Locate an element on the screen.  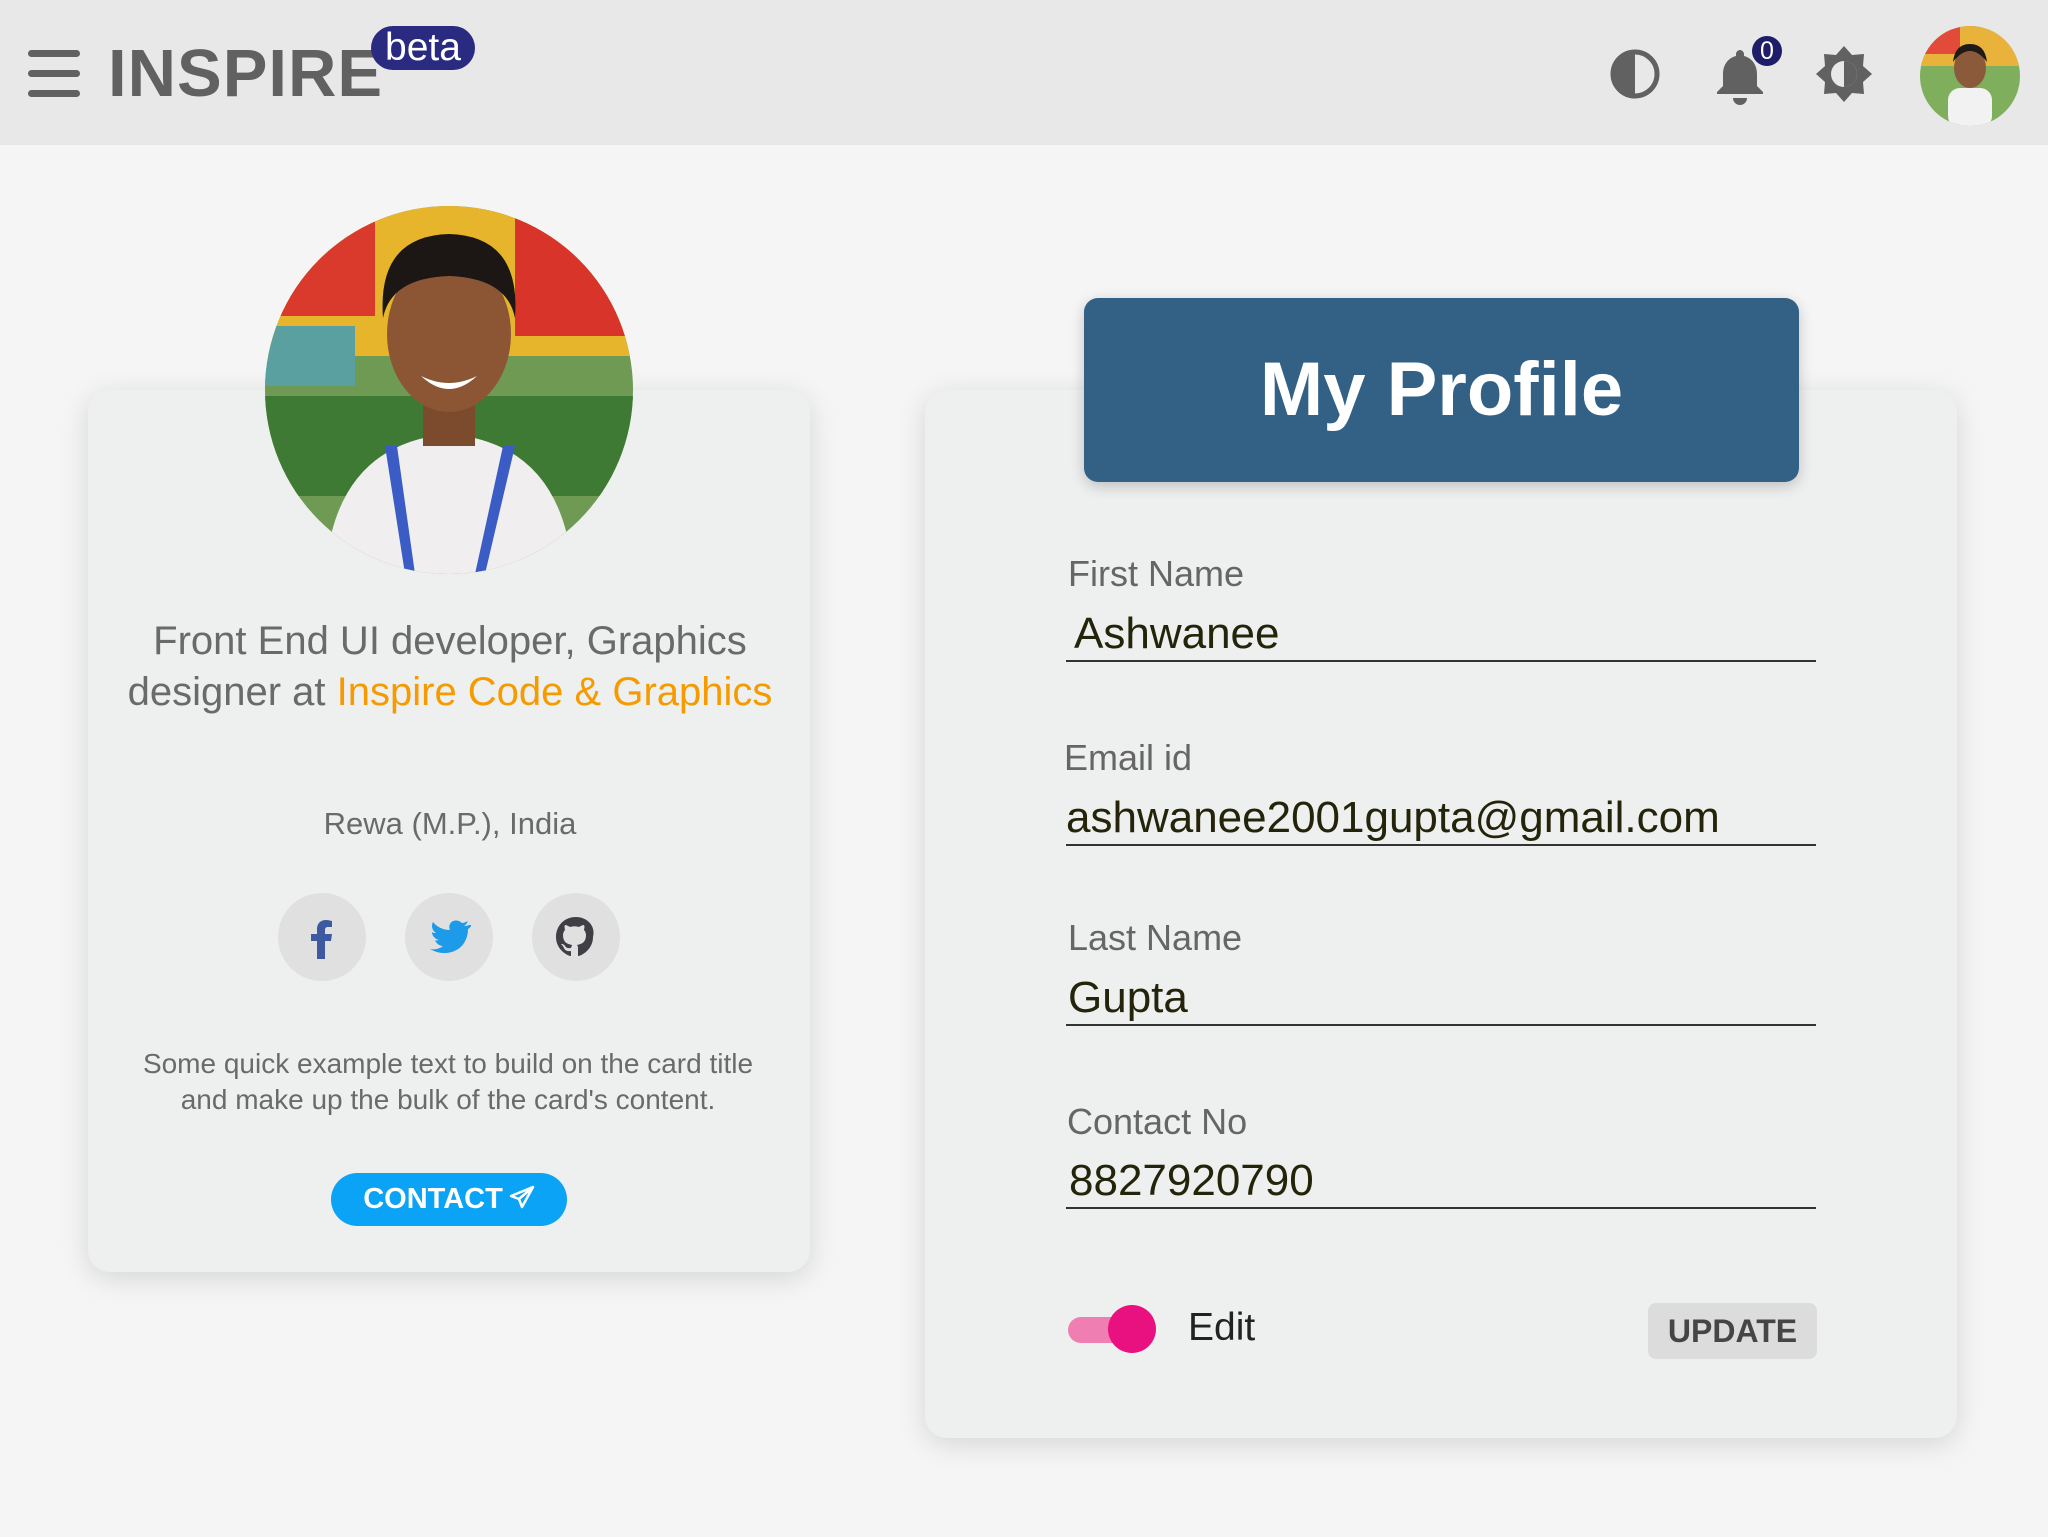
contact-no-field is located at coordinates (1441, 1182).